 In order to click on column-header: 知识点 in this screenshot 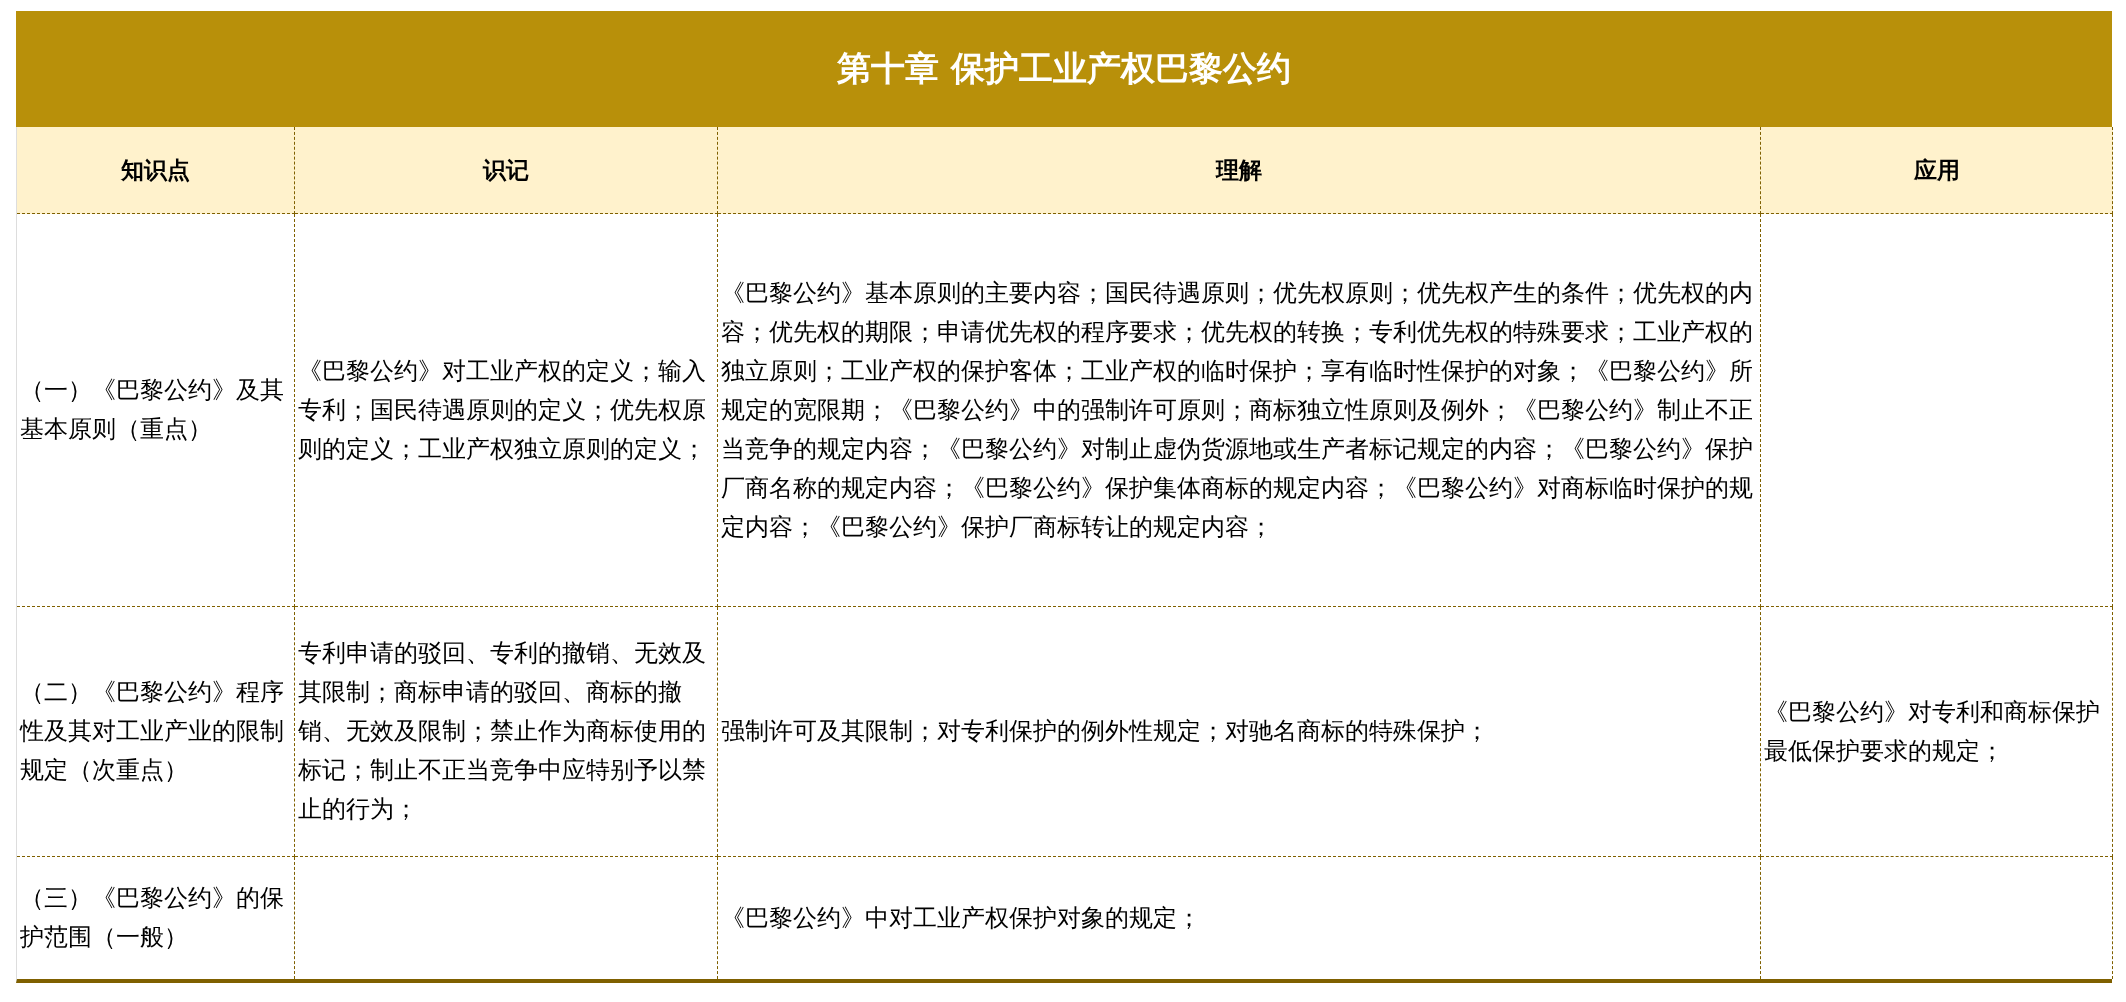, I will do `click(156, 170)`.